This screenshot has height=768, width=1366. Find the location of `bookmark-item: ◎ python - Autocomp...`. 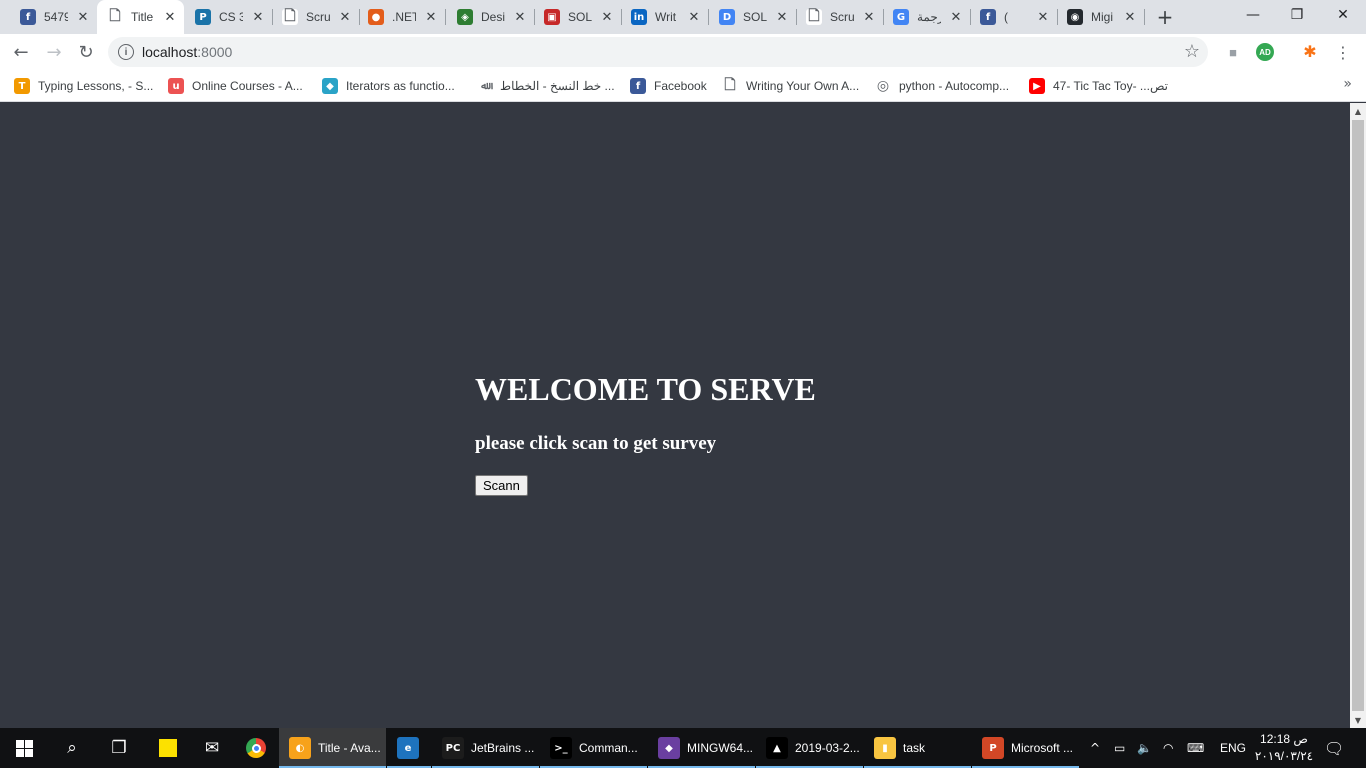

bookmark-item: ◎ python - Autocomp... is located at coordinates (942, 86).